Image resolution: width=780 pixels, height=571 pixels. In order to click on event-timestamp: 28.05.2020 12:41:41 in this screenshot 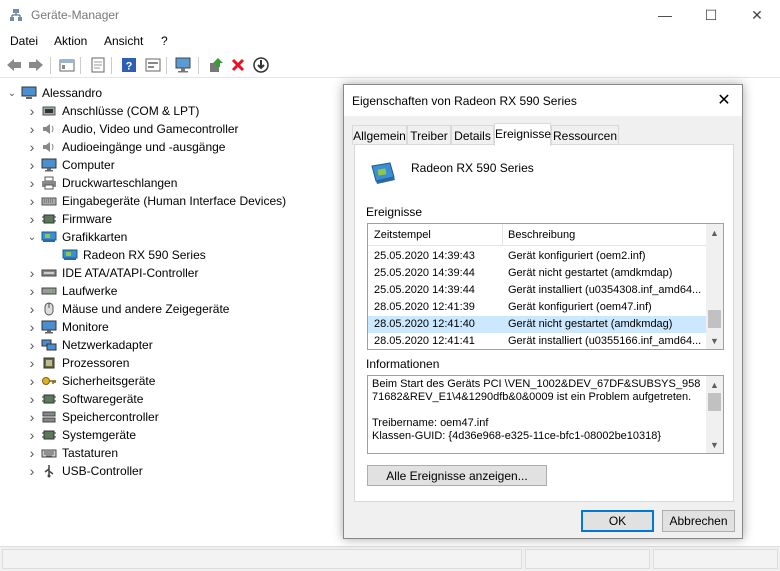, I will do `click(424, 341)`.